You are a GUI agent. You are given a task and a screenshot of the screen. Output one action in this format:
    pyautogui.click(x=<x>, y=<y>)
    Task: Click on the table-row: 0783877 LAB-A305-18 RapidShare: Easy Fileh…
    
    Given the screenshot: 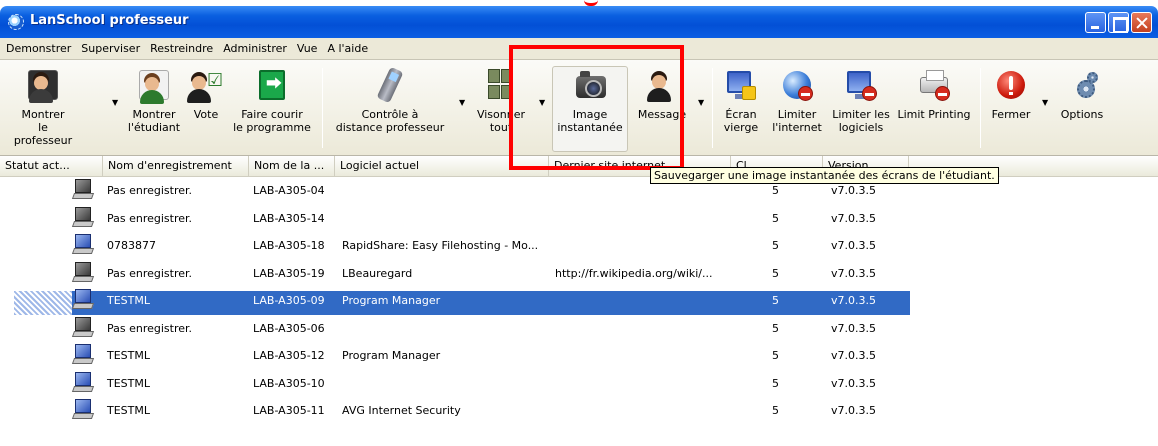 What is the action you would take?
    pyautogui.click(x=579, y=247)
    